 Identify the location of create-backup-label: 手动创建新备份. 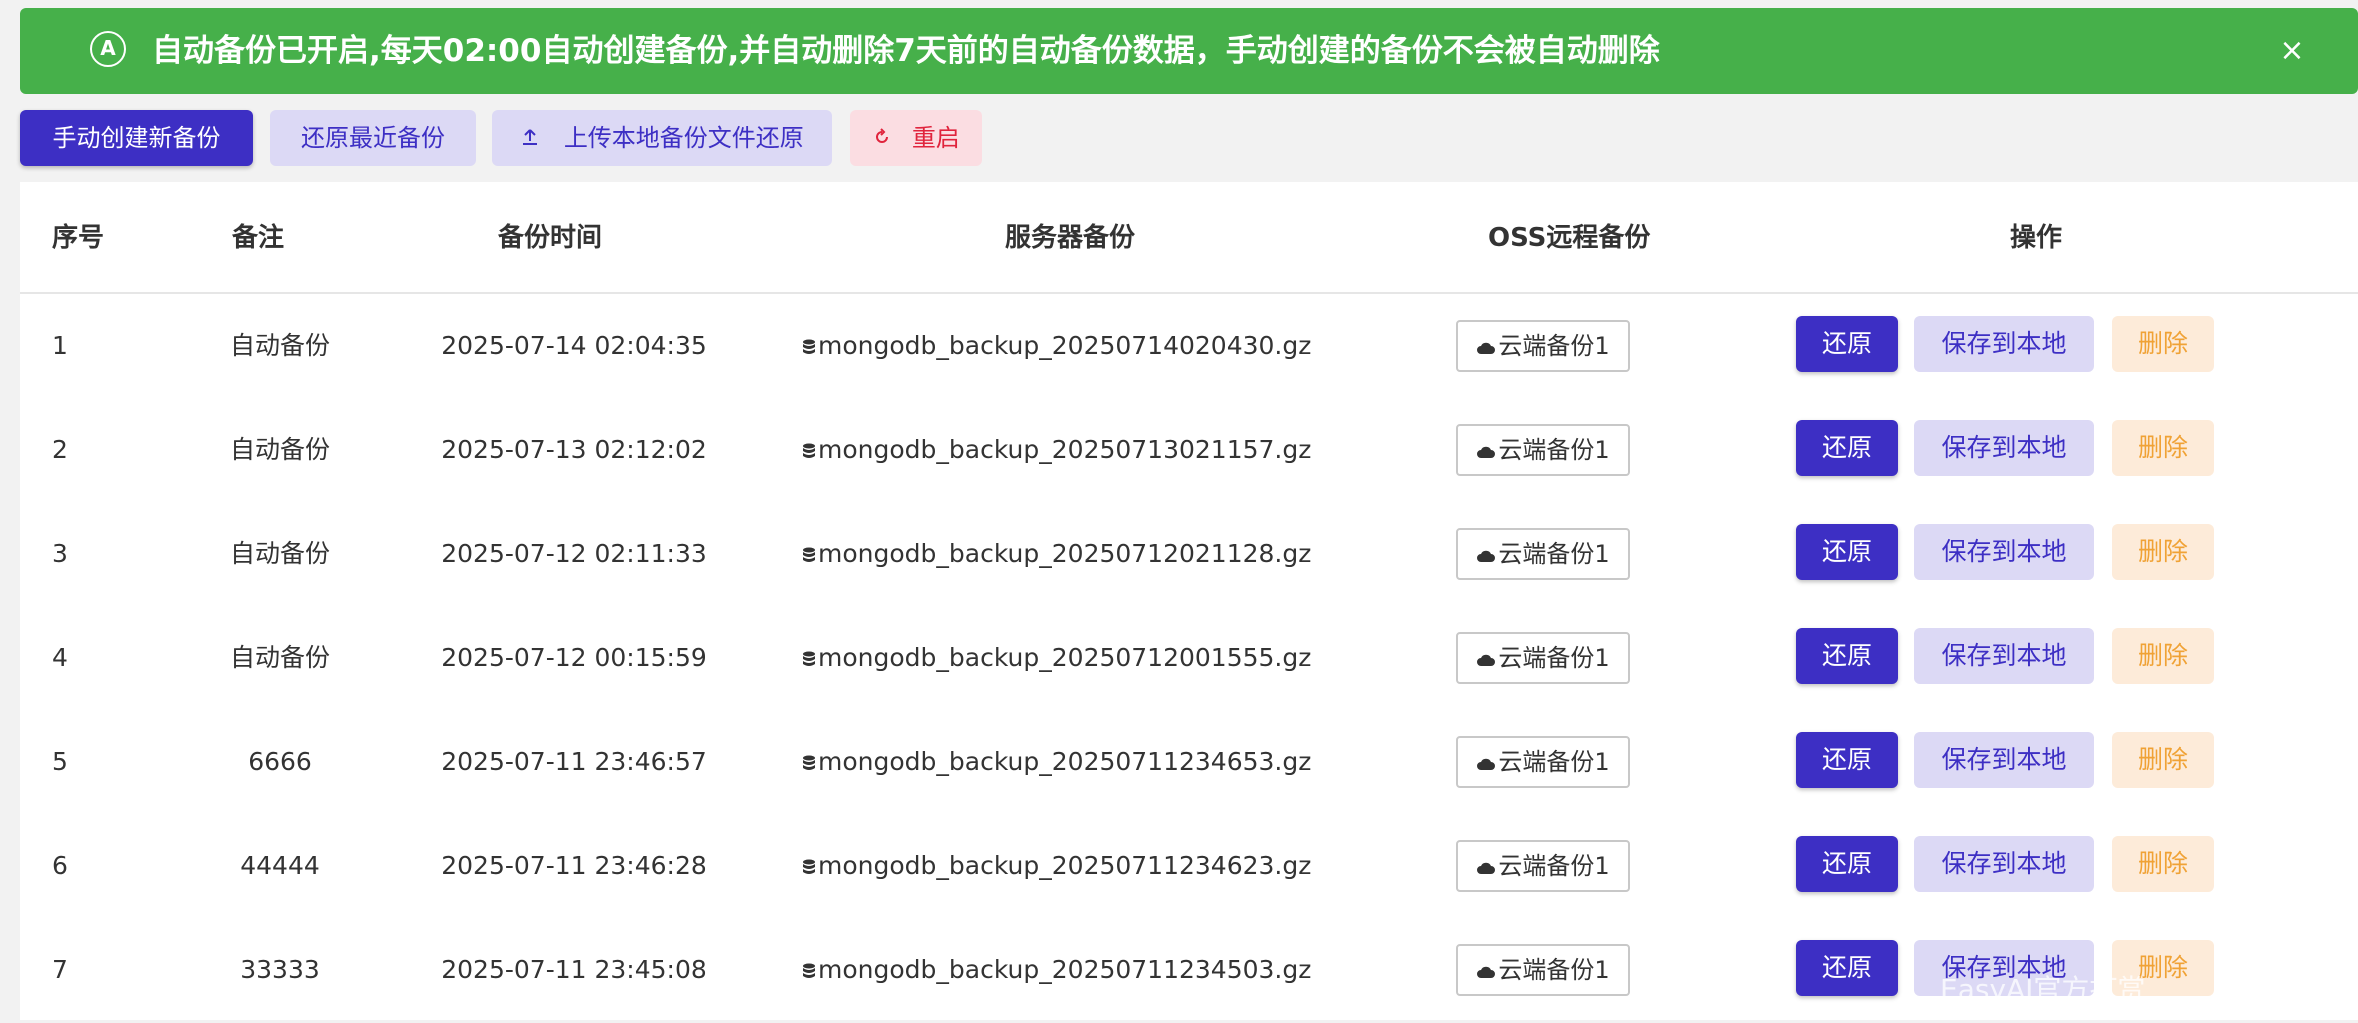
(136, 138).